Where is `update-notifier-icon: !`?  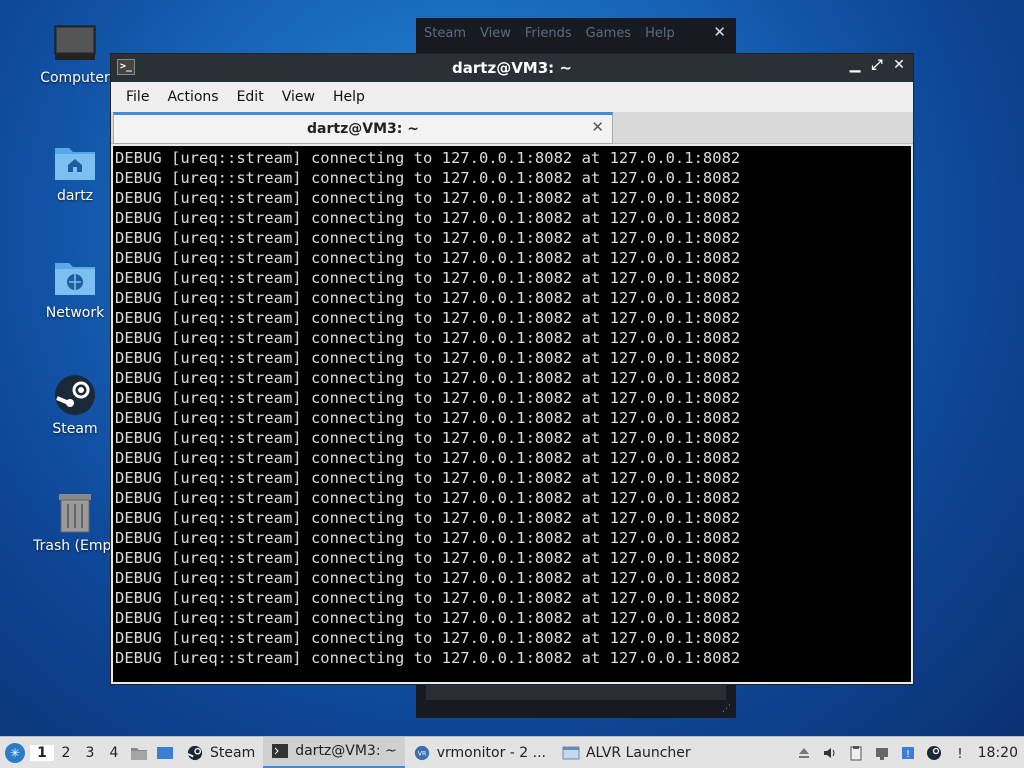
update-notifier-icon: ! is located at coordinates (908, 753).